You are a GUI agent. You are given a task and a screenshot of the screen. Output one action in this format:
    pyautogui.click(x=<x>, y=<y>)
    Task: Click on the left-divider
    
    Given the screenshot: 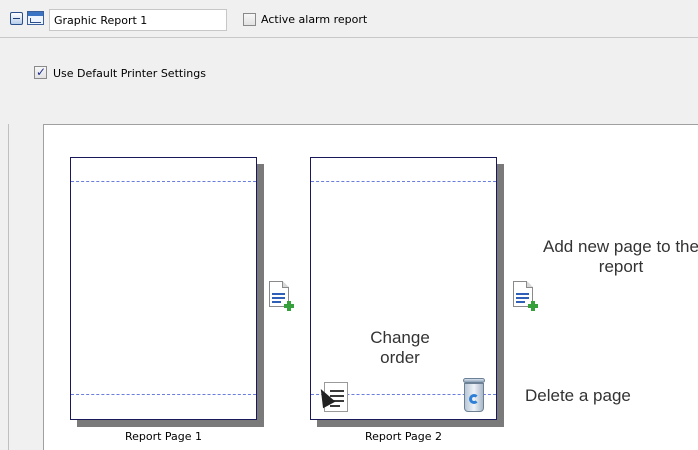 What is the action you would take?
    pyautogui.click(x=4, y=287)
    